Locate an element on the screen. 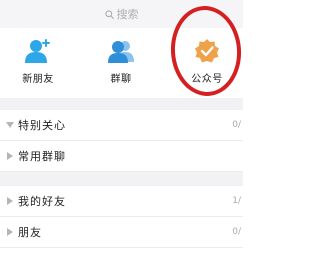 The height and width of the screenshot is (259, 320). group-row-friends: 朋友 0/ is located at coordinates (121, 232).